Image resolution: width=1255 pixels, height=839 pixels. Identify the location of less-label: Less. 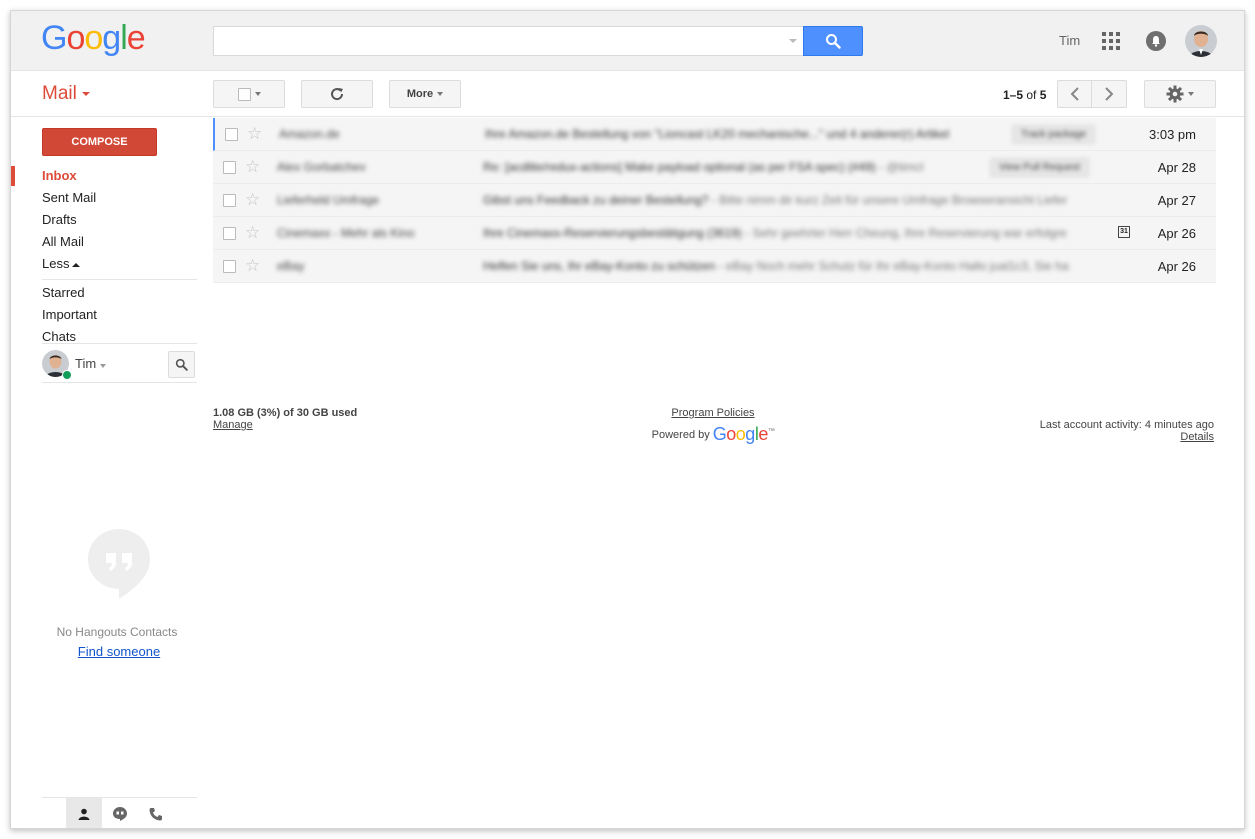
(56, 263).